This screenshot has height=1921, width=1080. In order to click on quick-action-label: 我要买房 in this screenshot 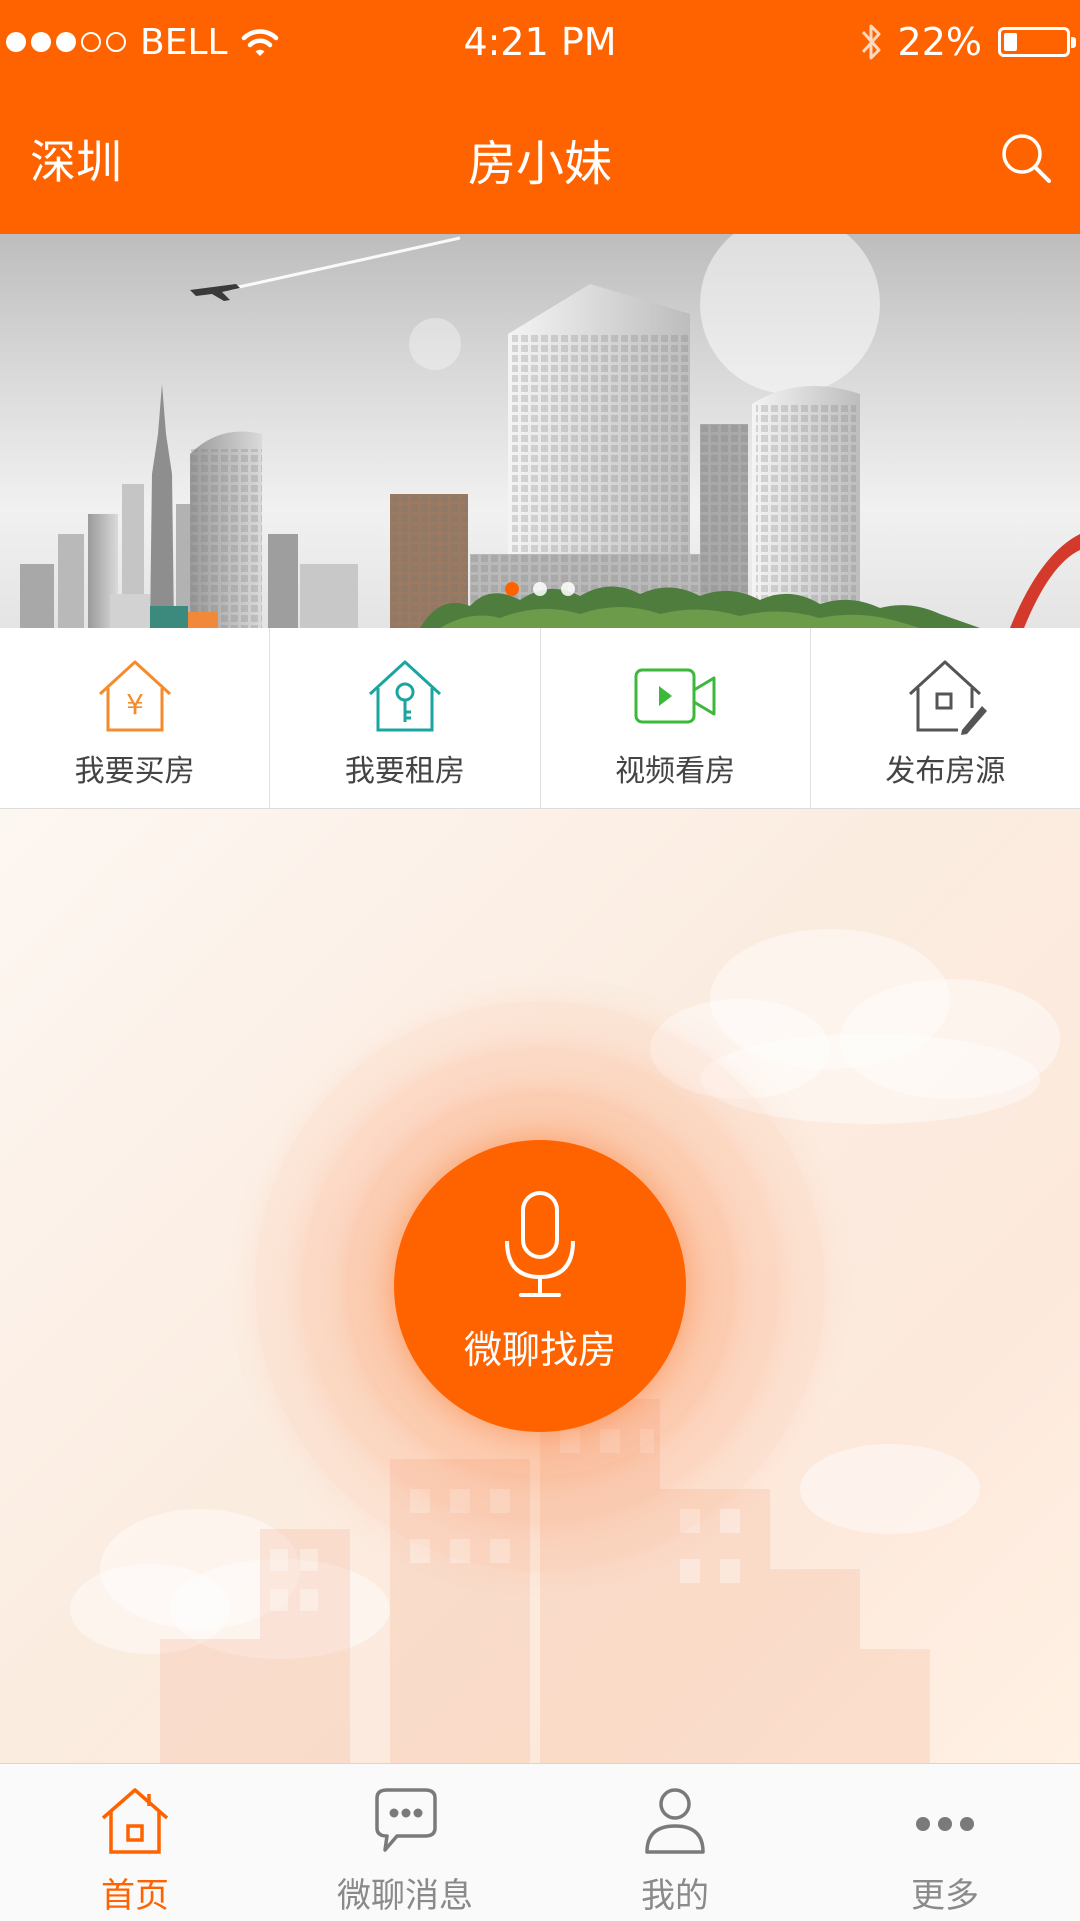, I will do `click(134, 771)`.